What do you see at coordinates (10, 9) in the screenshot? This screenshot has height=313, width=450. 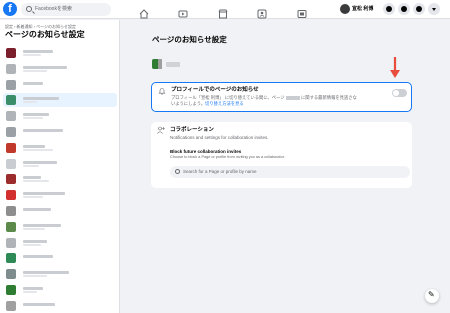 I see `facebook-logo-icon: f` at bounding box center [10, 9].